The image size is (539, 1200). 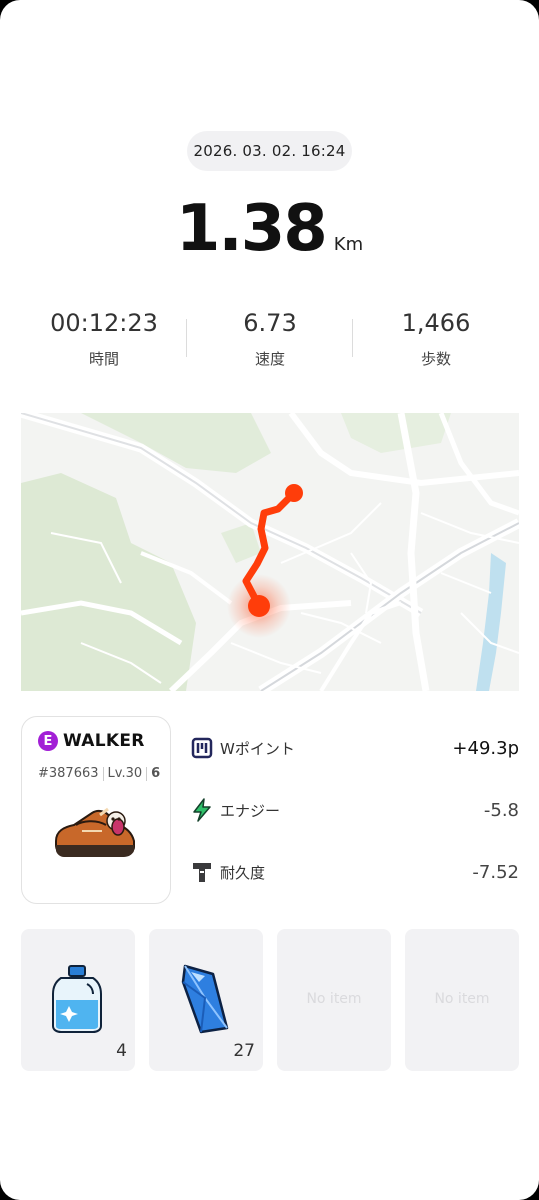 What do you see at coordinates (294, 493) in the screenshot?
I see `route-start-point` at bounding box center [294, 493].